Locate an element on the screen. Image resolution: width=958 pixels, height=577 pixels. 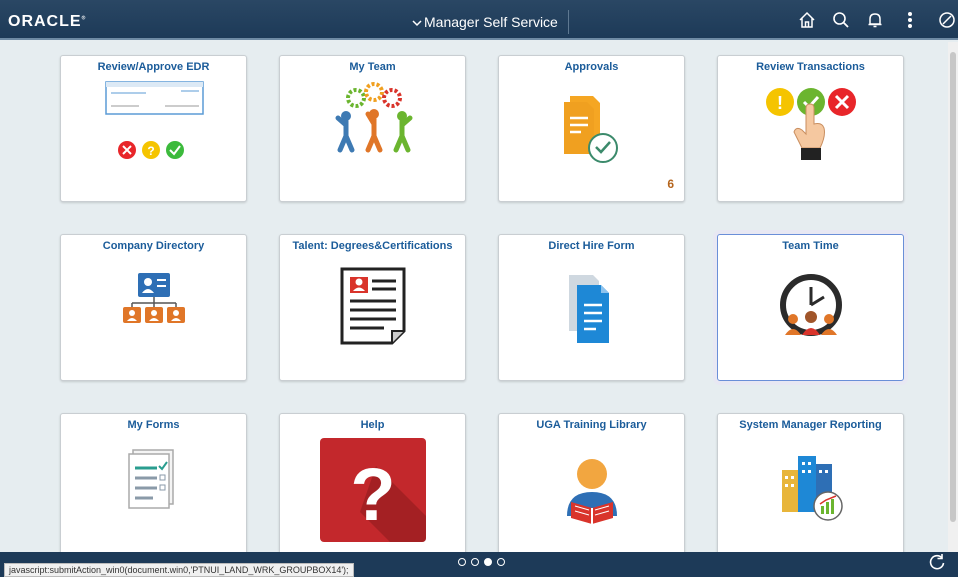
tile-company-directory: Company Directory is located at coordinates (153, 307).